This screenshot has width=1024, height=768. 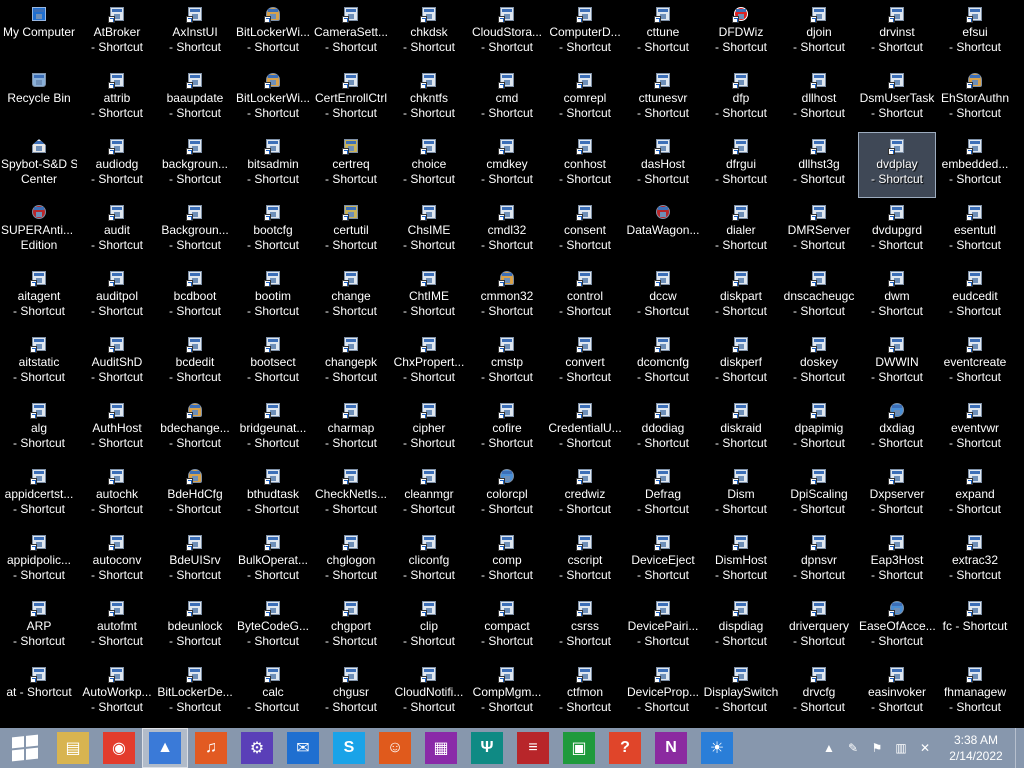 I want to click on maps-app-button: ▦, so click(x=441, y=748).